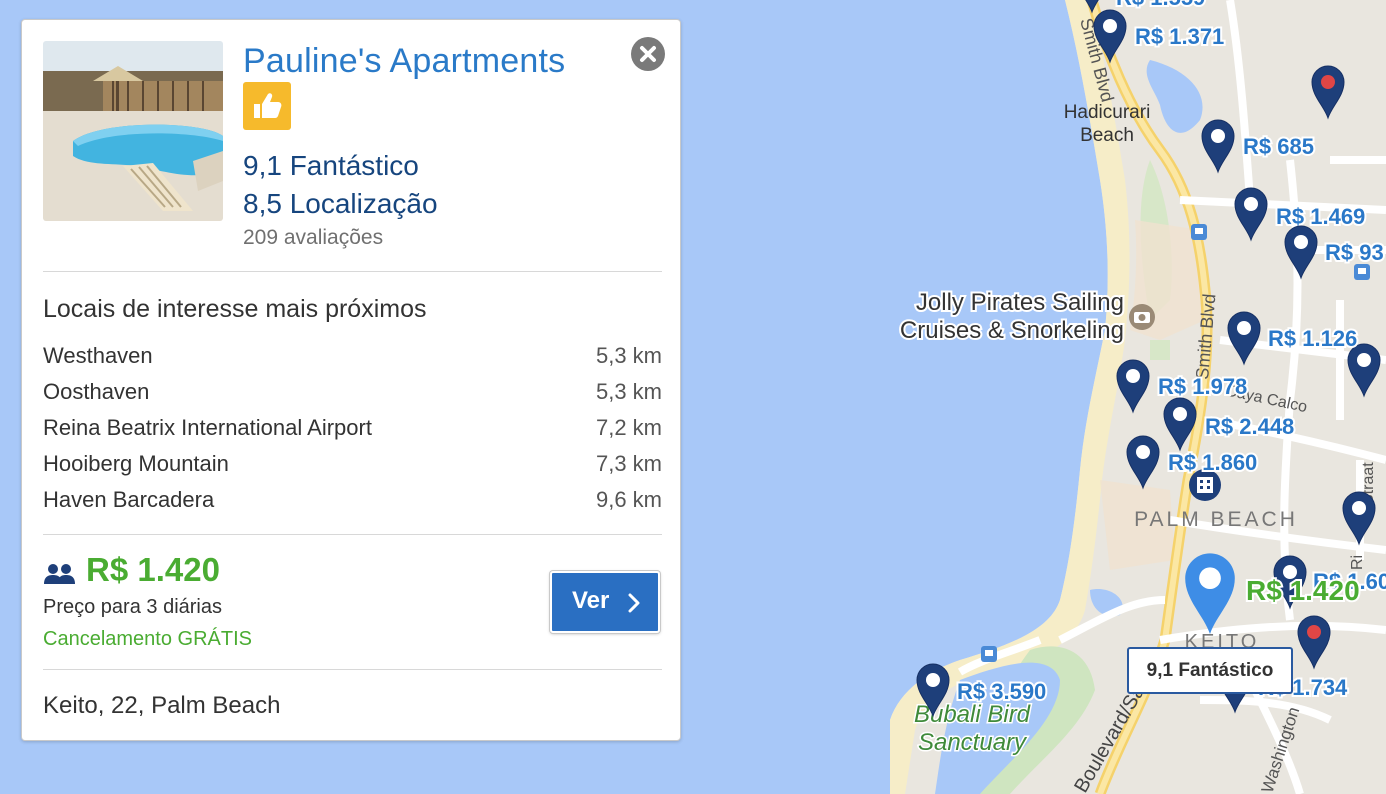 The image size is (1386, 794). I want to click on map-price-label: R$ 1.371, so click(1179, 36).